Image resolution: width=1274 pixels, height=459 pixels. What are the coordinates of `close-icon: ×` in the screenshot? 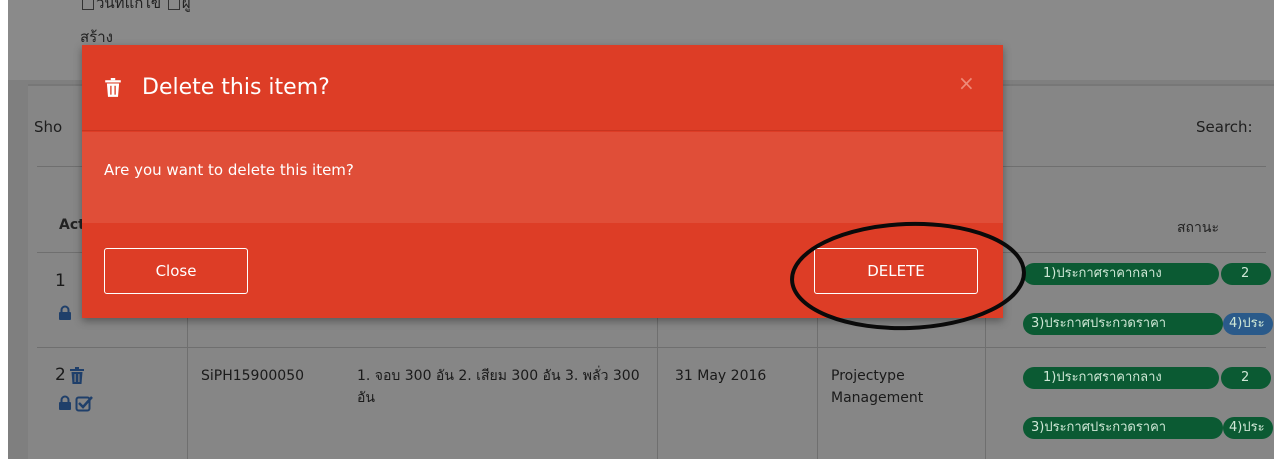 It's located at (966, 83).